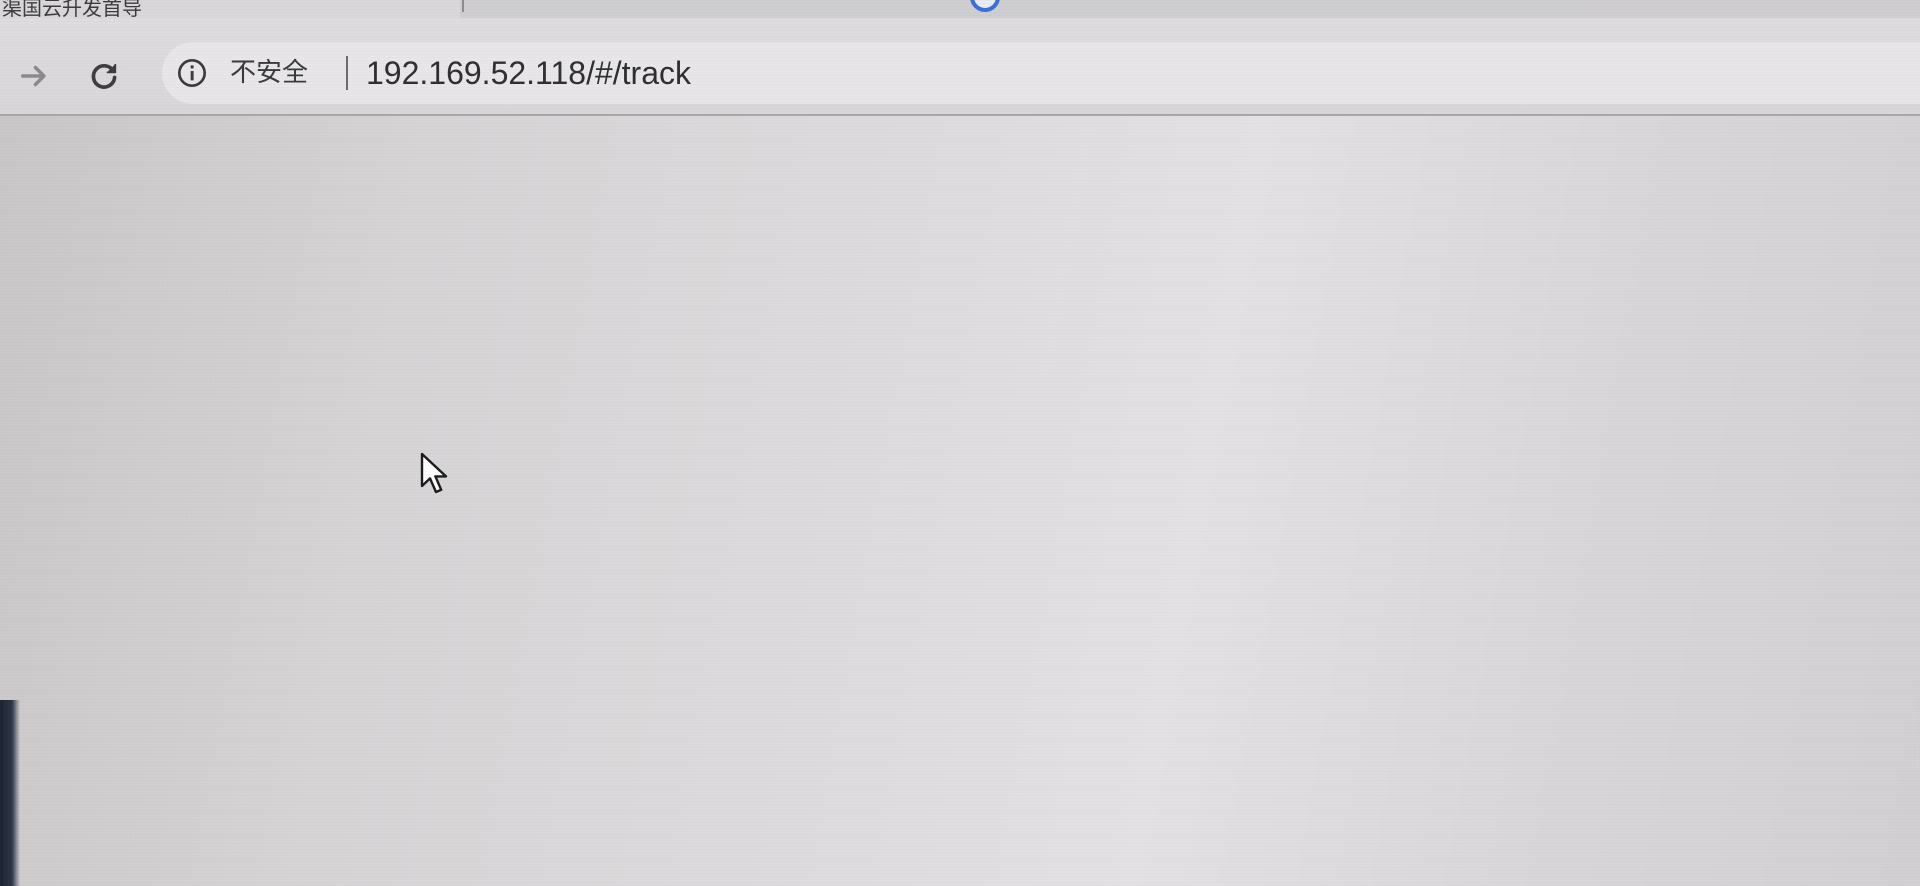  Describe the element at coordinates (463, 6) in the screenshot. I see `tab-divider` at that location.